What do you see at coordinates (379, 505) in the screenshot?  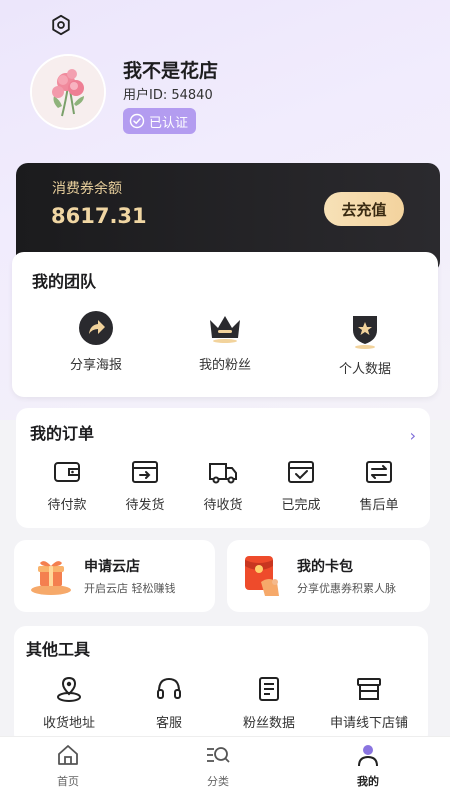 I see `order-after-sales-label: 售后单` at bounding box center [379, 505].